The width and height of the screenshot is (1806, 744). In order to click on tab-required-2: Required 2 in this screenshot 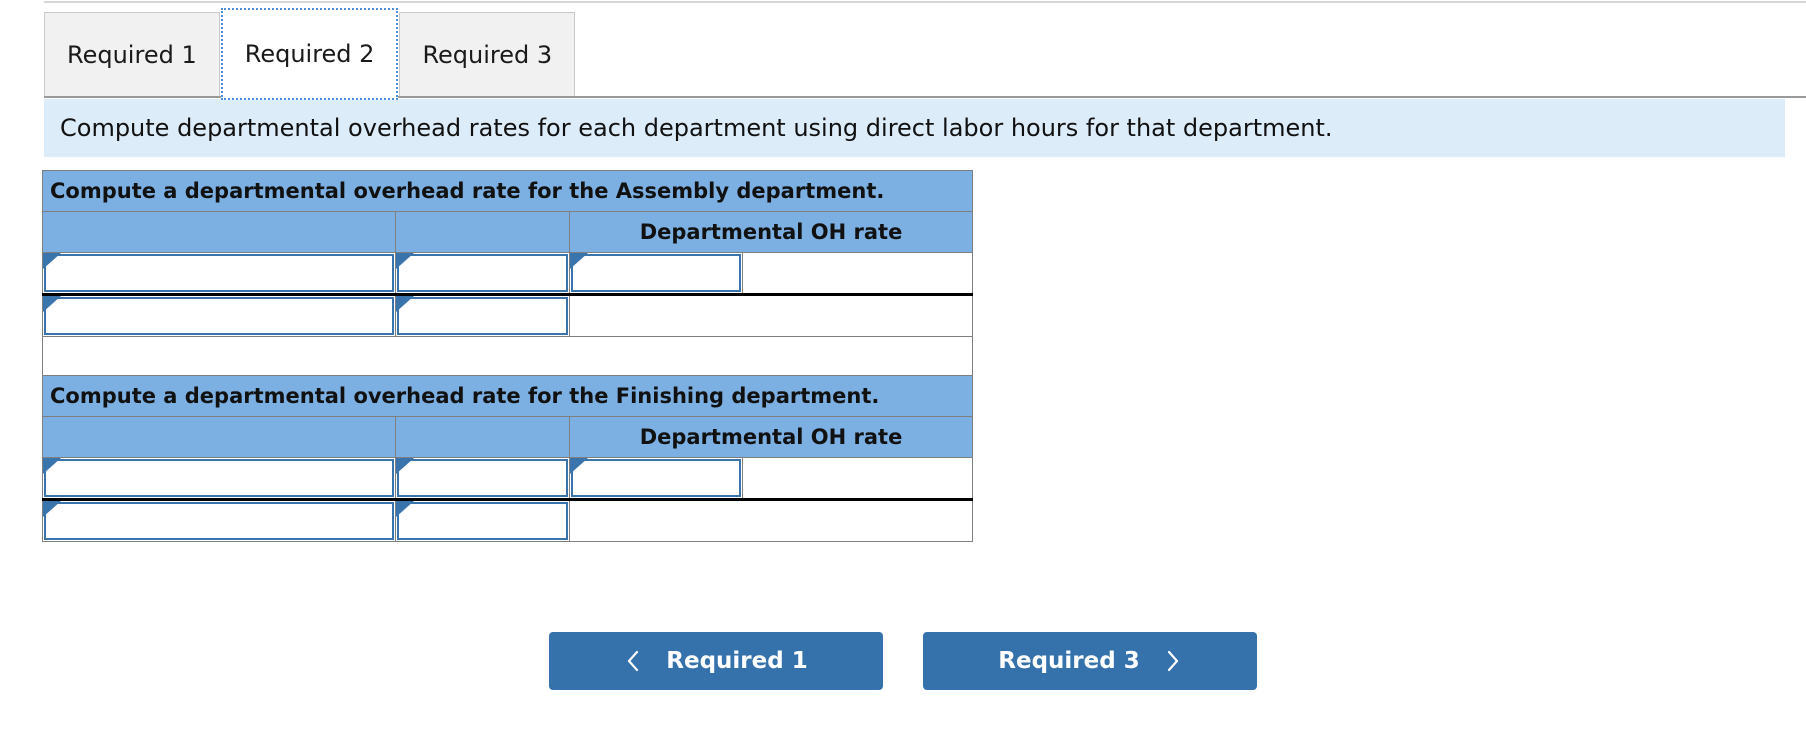, I will do `click(309, 54)`.